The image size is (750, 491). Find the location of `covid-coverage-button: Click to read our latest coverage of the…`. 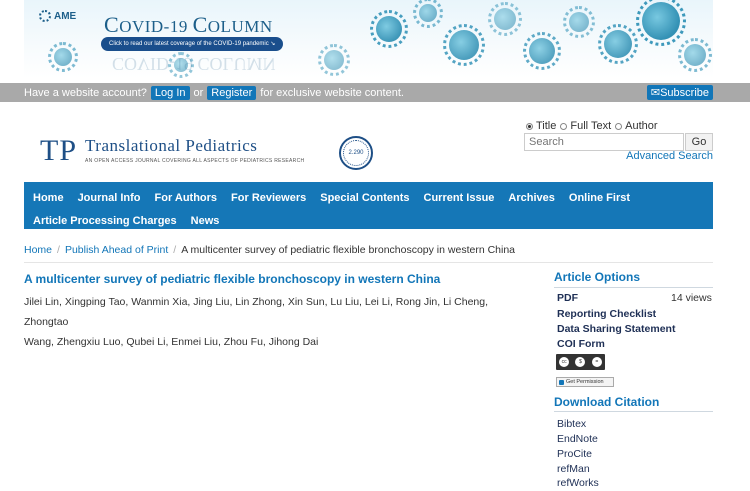

covid-coverage-button: Click to read our latest coverage of the… is located at coordinates (192, 44).